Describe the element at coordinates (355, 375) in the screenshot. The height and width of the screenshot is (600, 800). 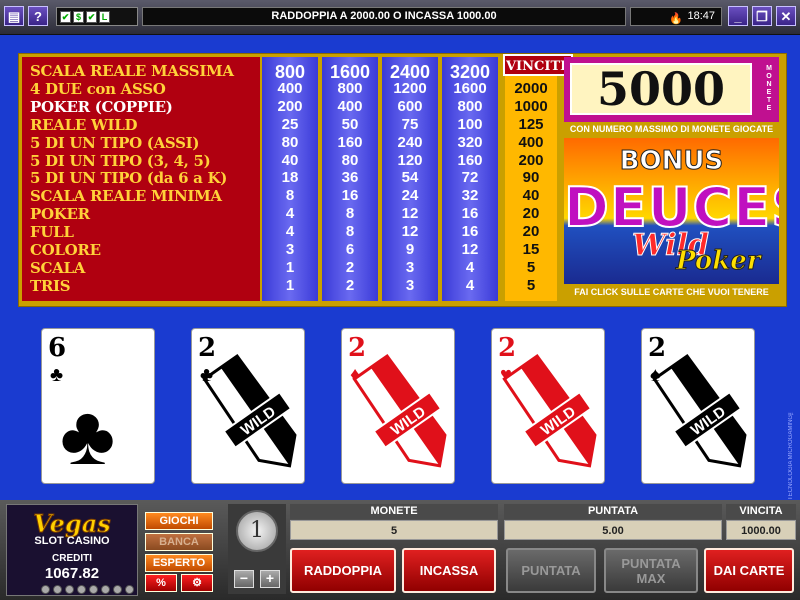
I see `card-suit-icon: ♦` at that location.